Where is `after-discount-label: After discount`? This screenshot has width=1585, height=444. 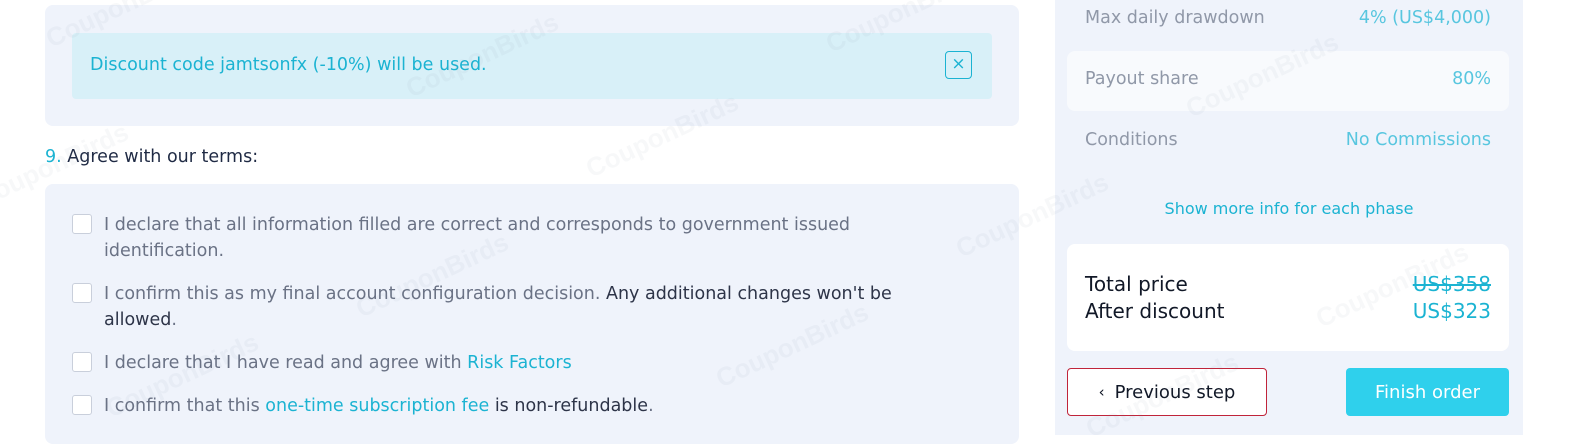
after-discount-label: After discount is located at coordinates (1155, 311).